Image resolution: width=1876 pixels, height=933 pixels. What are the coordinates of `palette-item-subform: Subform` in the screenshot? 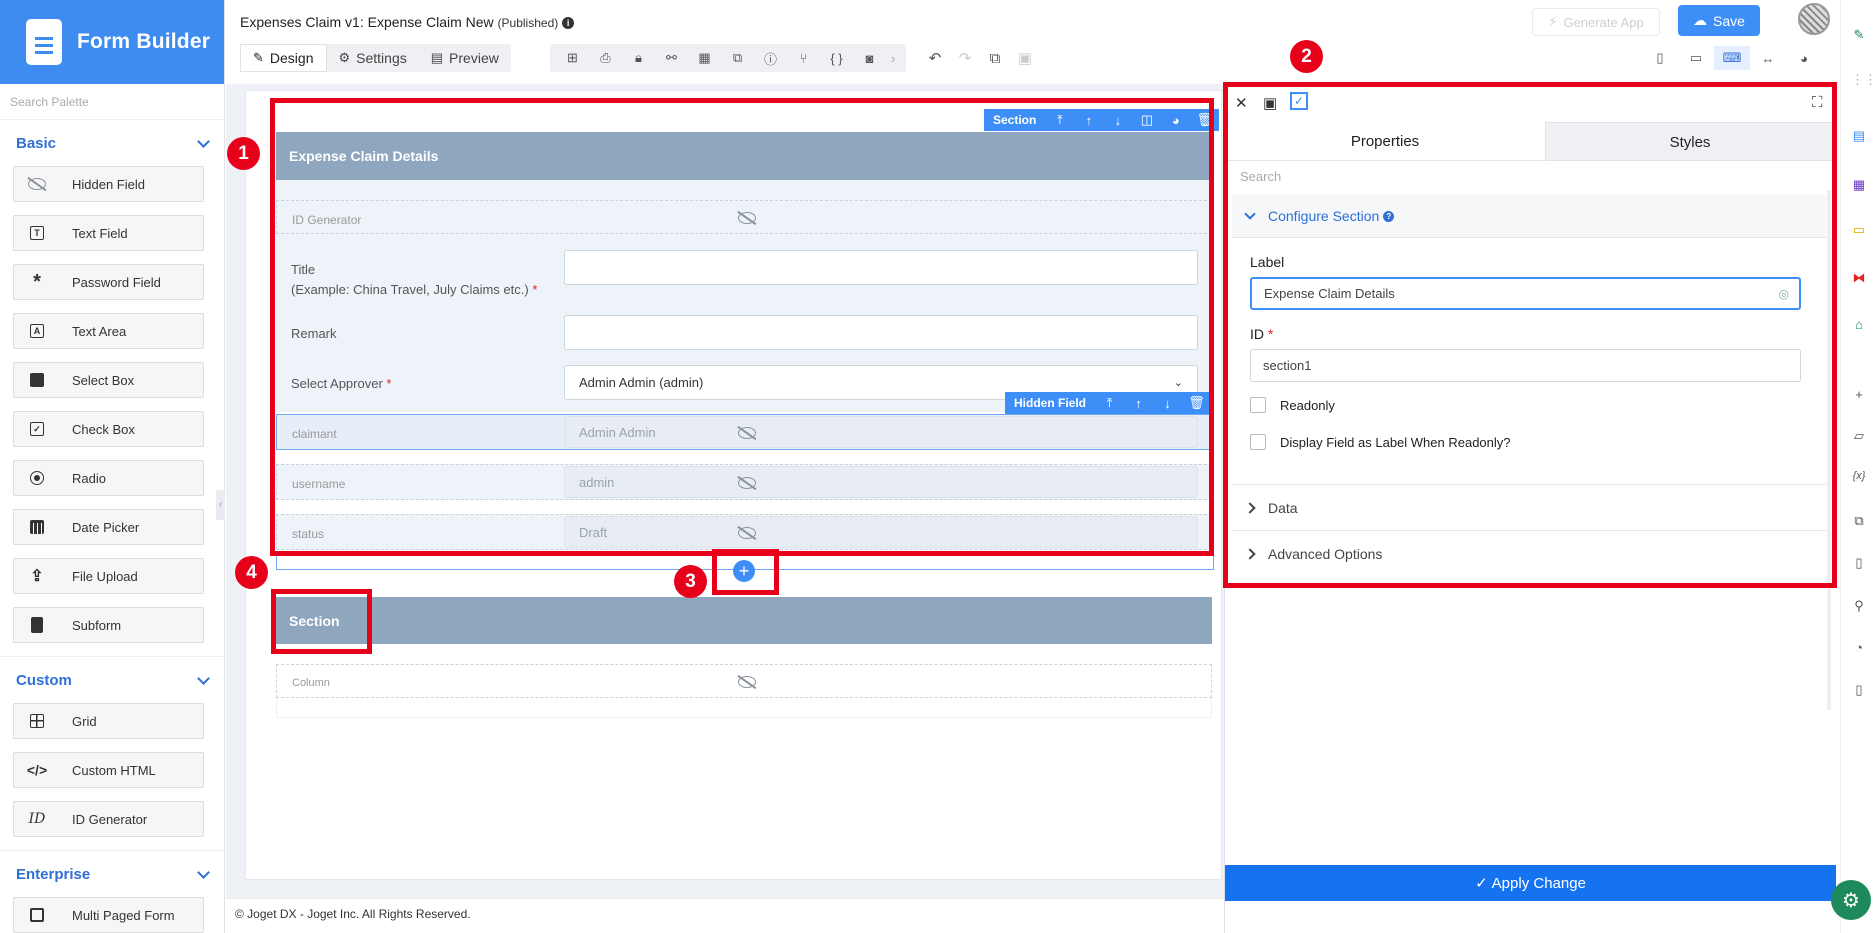 It's located at (108, 625).